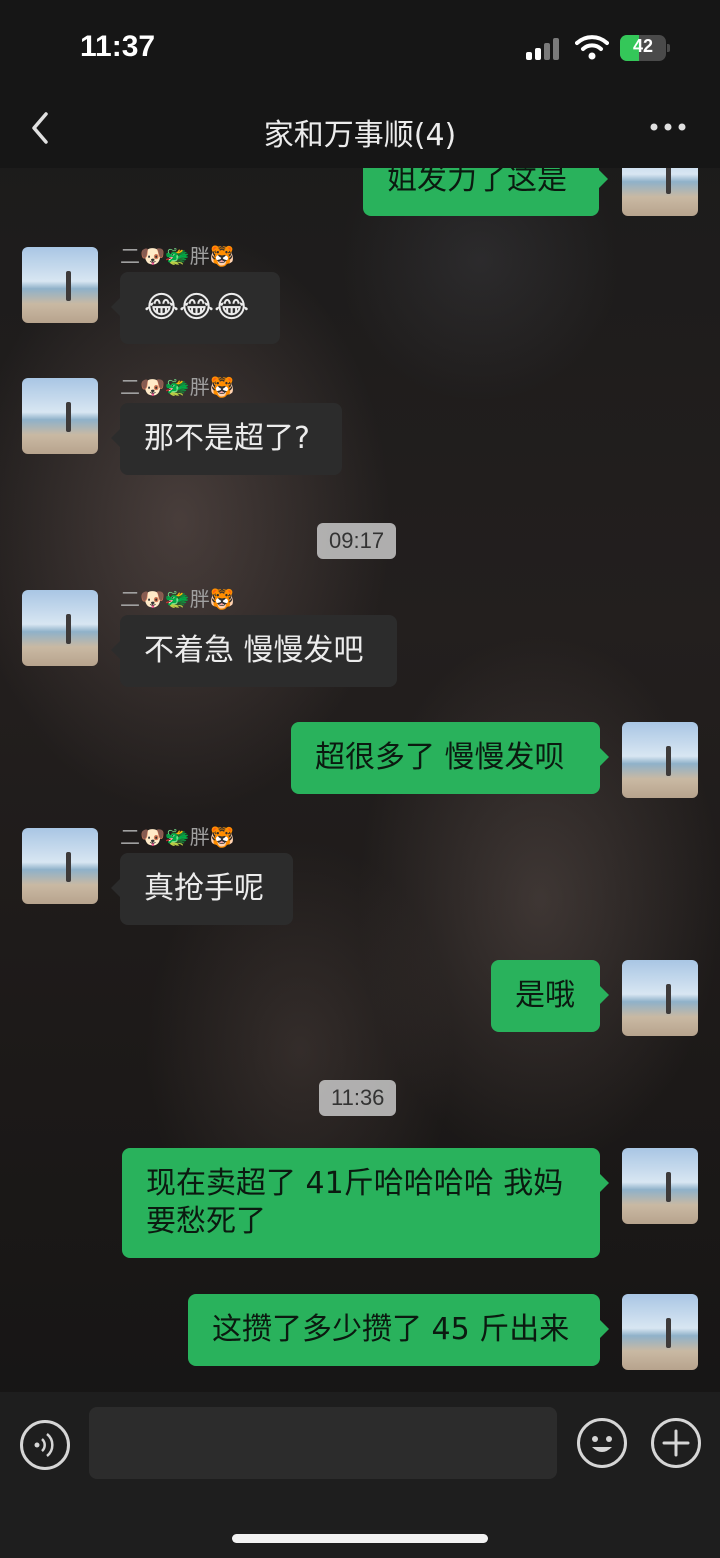  Describe the element at coordinates (226, 439) in the screenshot. I see `message-bubble-incoming: 那不是超了?` at that location.